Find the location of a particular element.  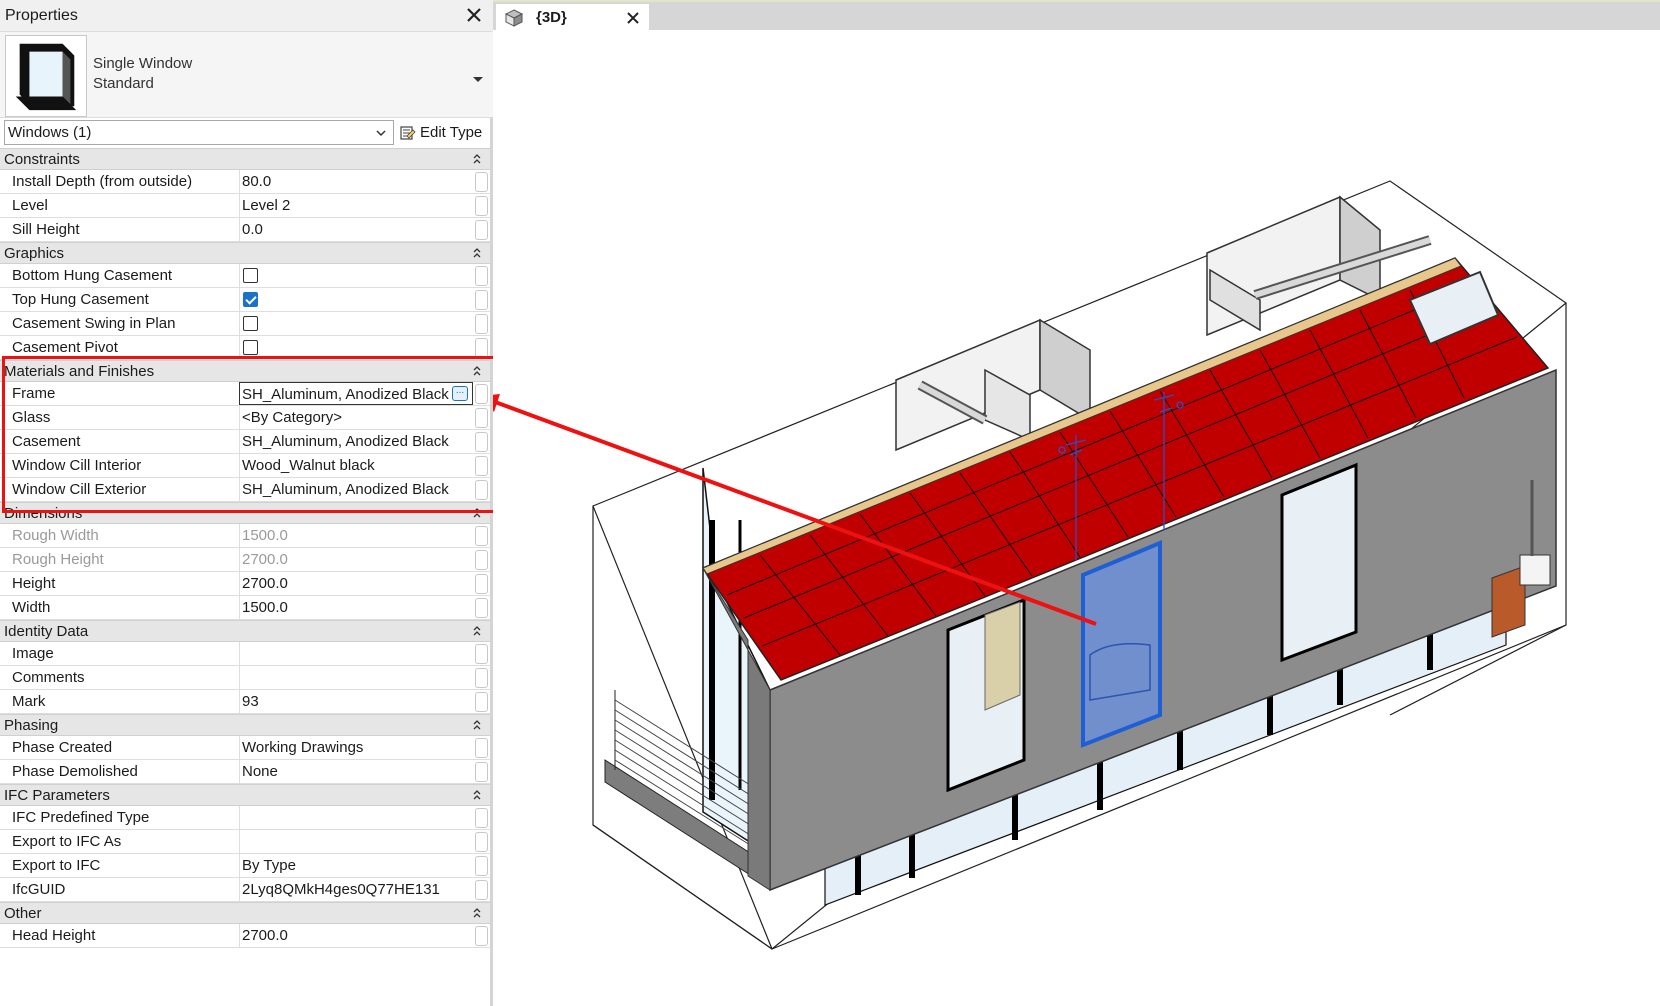

property-value: 1500.0 is located at coordinates (356, 607).